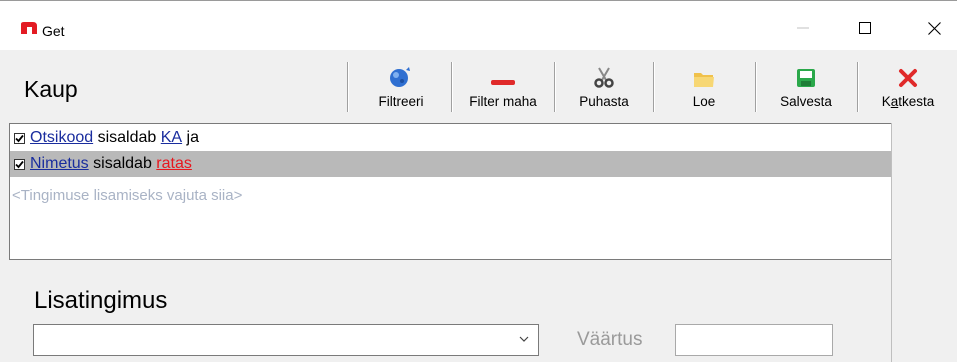 This screenshot has width=957, height=362. What do you see at coordinates (450, 138) in the screenshot?
I see `condition-row: Otsikood sisaldab KA ja` at bounding box center [450, 138].